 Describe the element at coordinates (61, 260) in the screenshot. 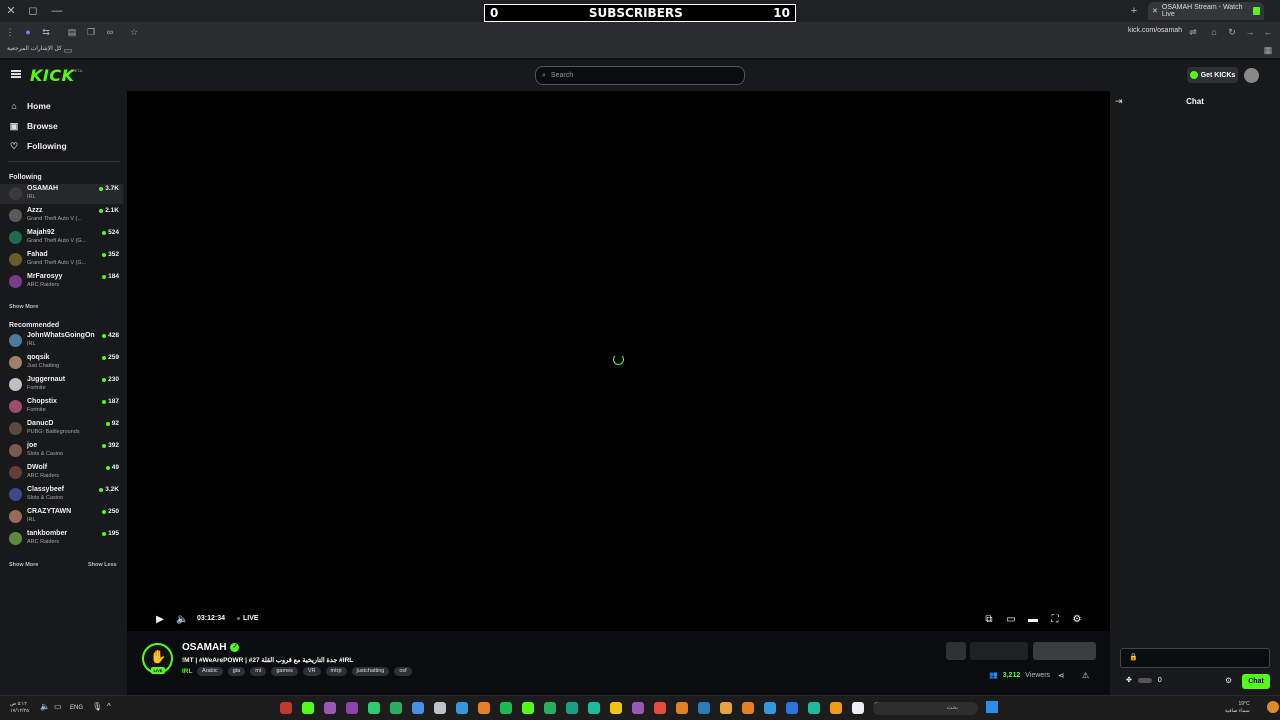

I see `following-channel-row: Fahad Grand Theft Auto V (G... 352` at that location.